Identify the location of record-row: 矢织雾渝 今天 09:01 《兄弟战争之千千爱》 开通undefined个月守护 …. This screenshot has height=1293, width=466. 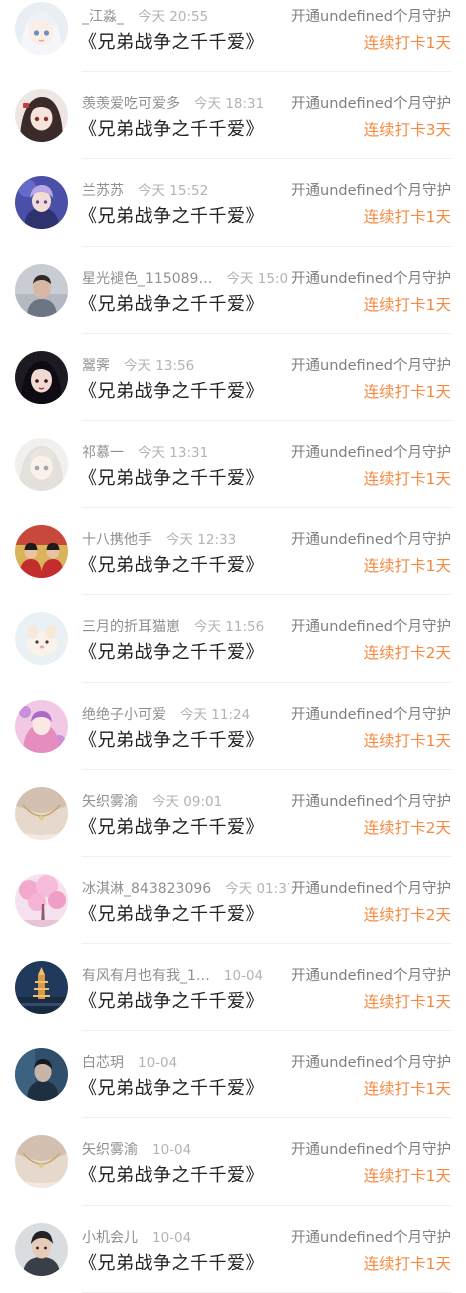
(233, 814).